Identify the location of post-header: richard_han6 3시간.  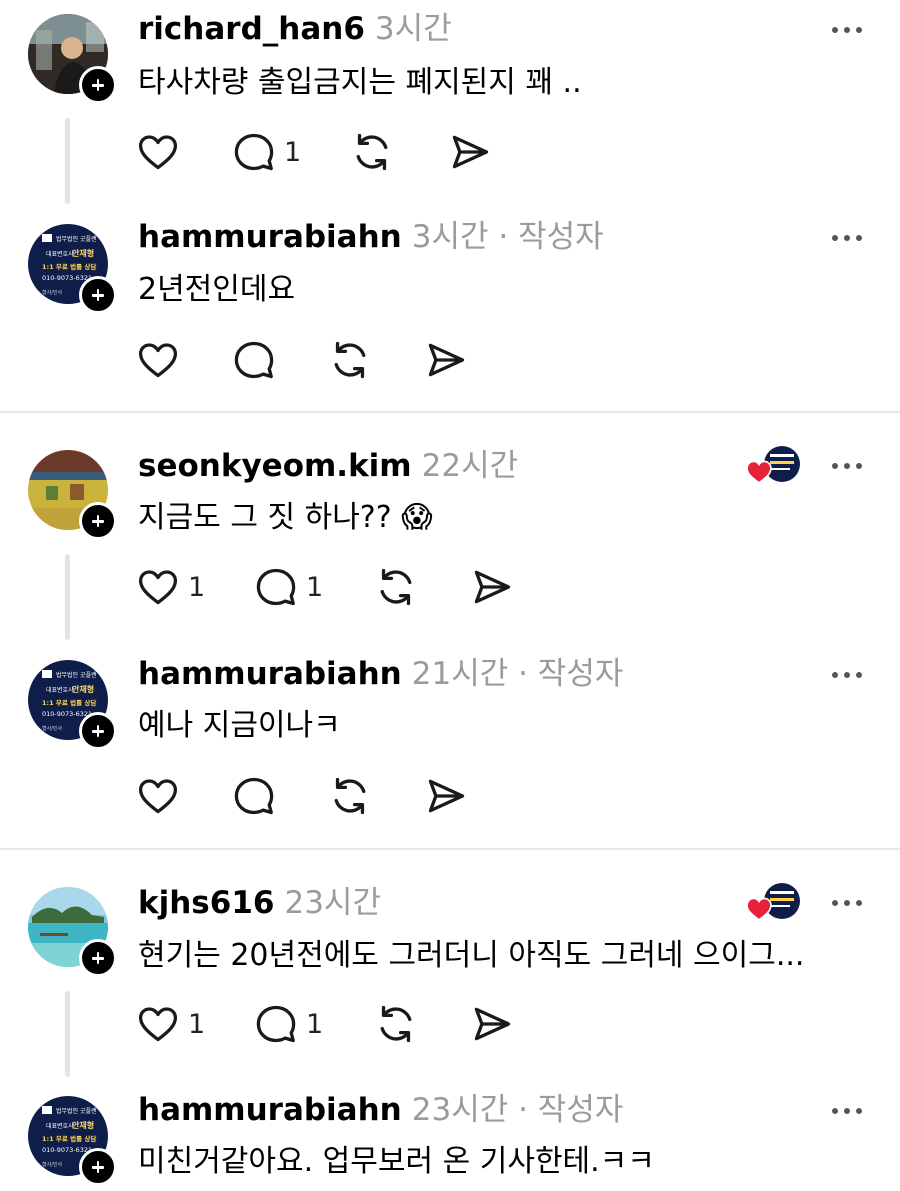
(295, 29).